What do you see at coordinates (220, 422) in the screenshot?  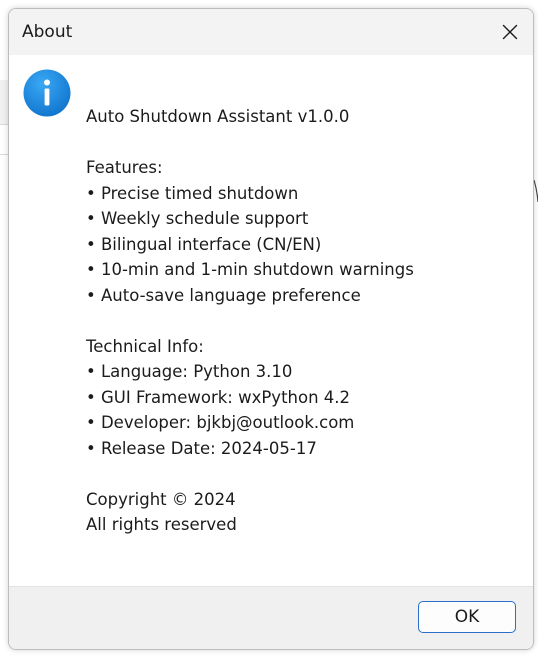 I see `tech-item: • Developer: bjkbj@outlook.com` at bounding box center [220, 422].